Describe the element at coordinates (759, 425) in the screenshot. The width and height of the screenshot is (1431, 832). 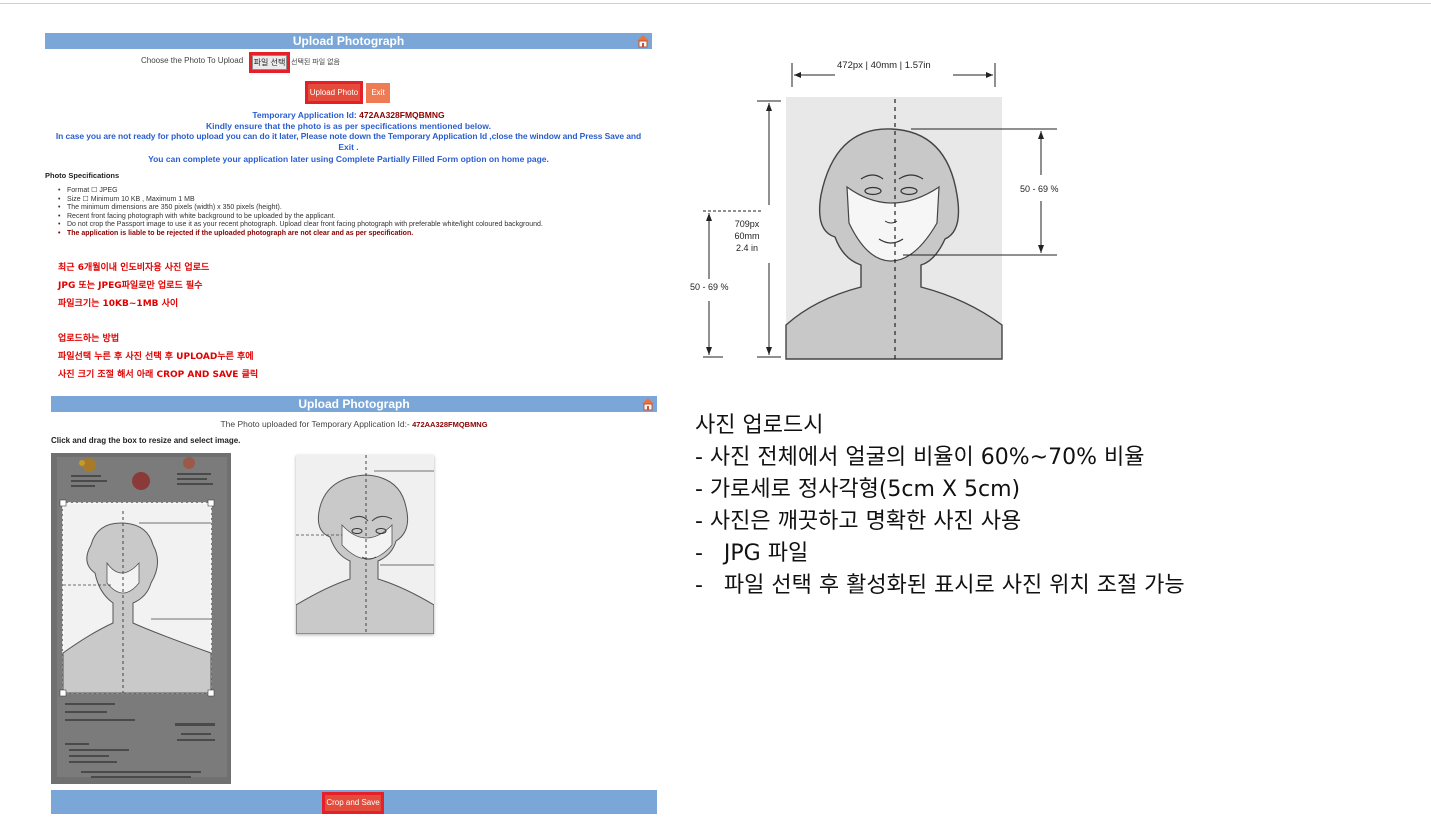
I see `notes-title: 사진 업로드시` at that location.